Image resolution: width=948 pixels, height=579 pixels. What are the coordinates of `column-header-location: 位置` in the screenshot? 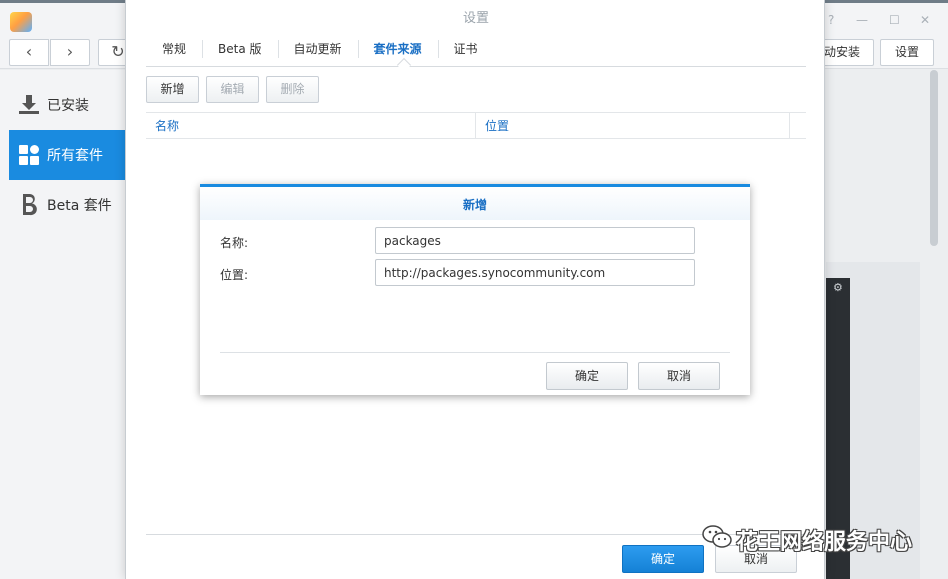 It's located at (633, 126).